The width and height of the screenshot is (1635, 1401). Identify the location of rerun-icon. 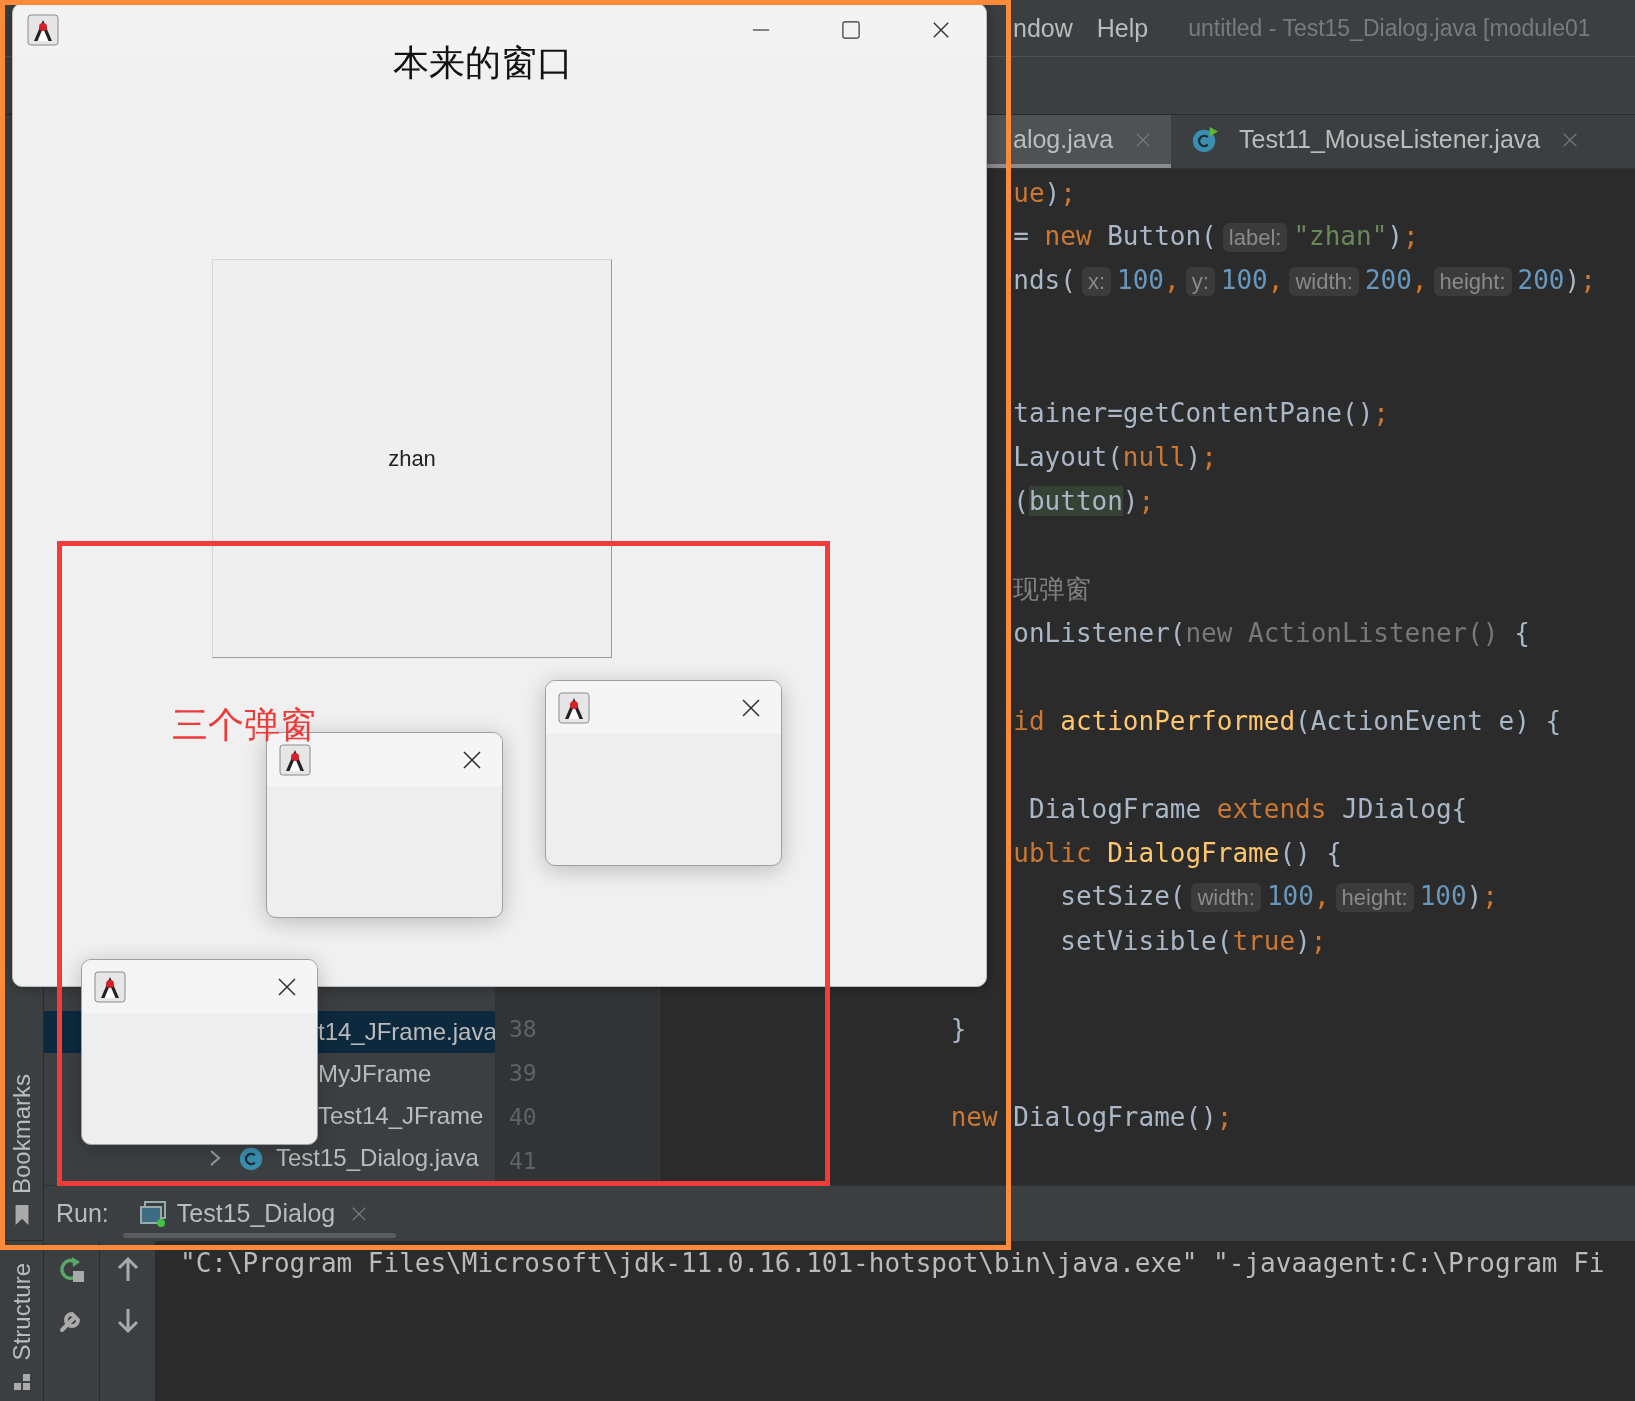
(71, 1270).